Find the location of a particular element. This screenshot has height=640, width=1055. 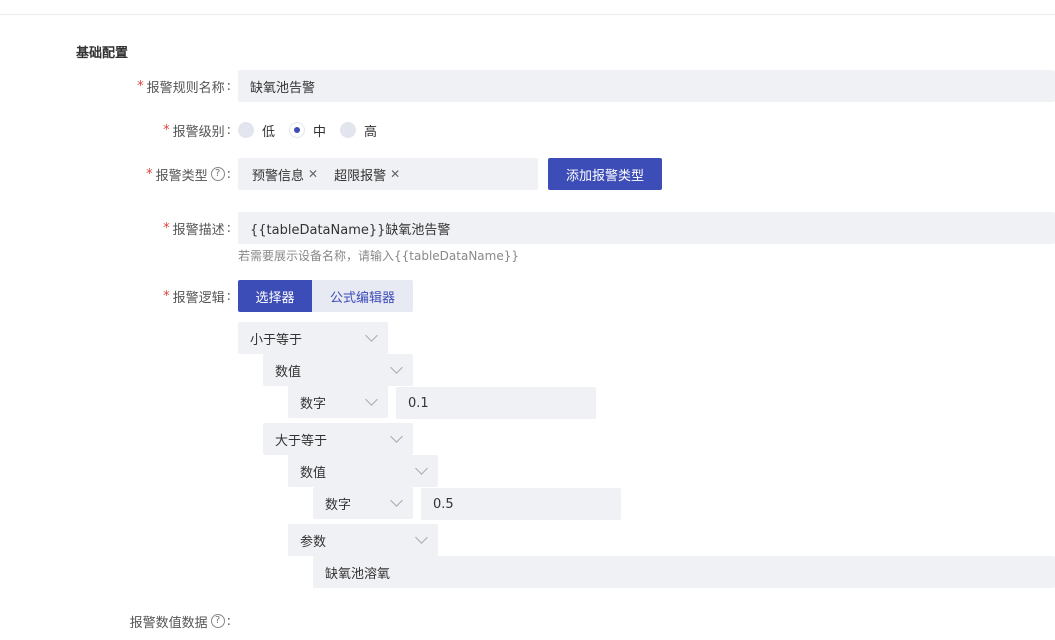

type-tags-input: 预警信息 ✕ 超限报警 ✕ is located at coordinates (388, 174).